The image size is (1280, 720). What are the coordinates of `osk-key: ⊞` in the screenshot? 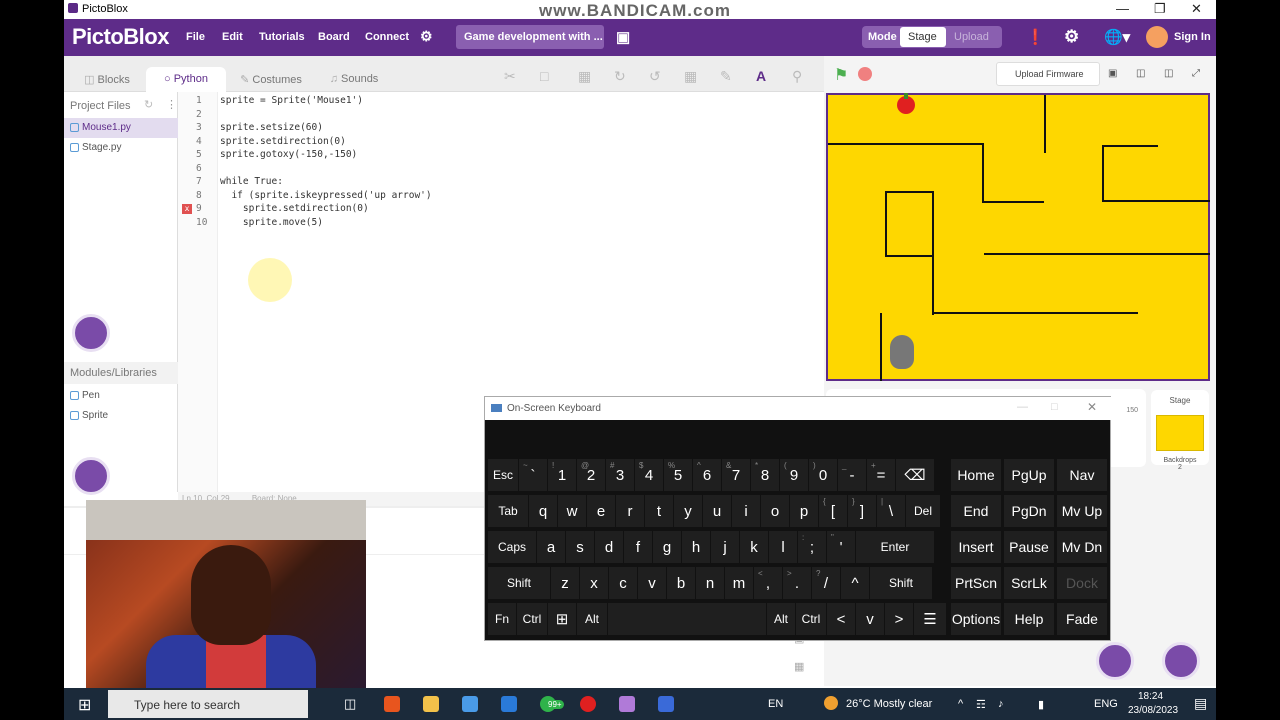 It's located at (562, 619).